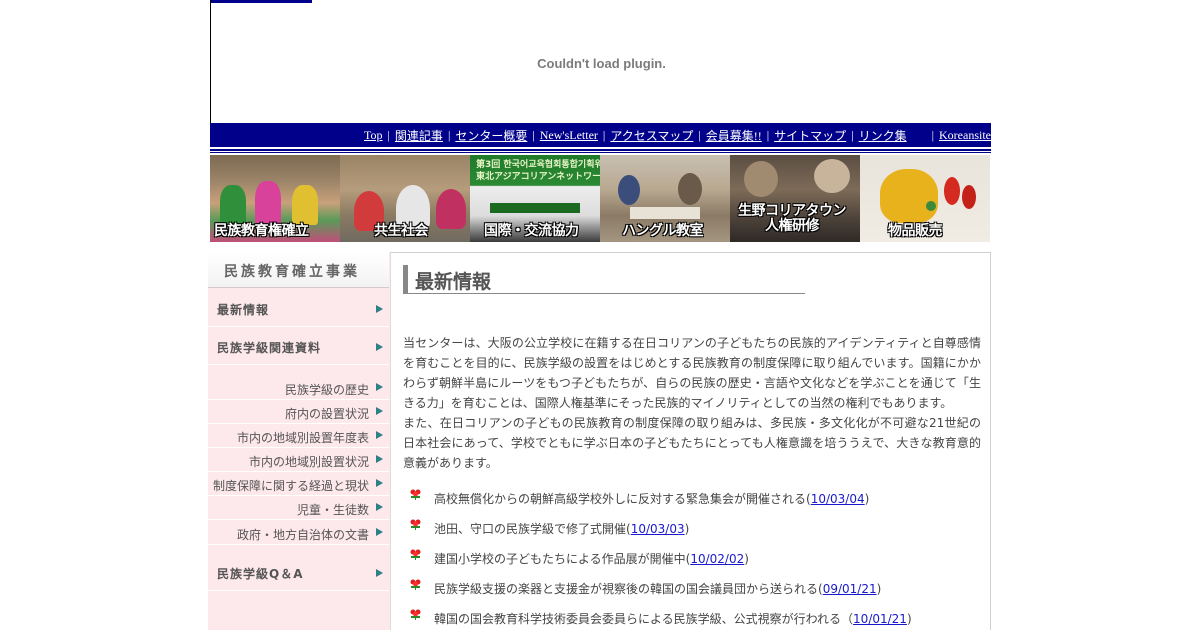 The height and width of the screenshot is (643, 1200). Describe the element at coordinates (453, 282) in the screenshot. I see `page-title: 最新情報` at that location.